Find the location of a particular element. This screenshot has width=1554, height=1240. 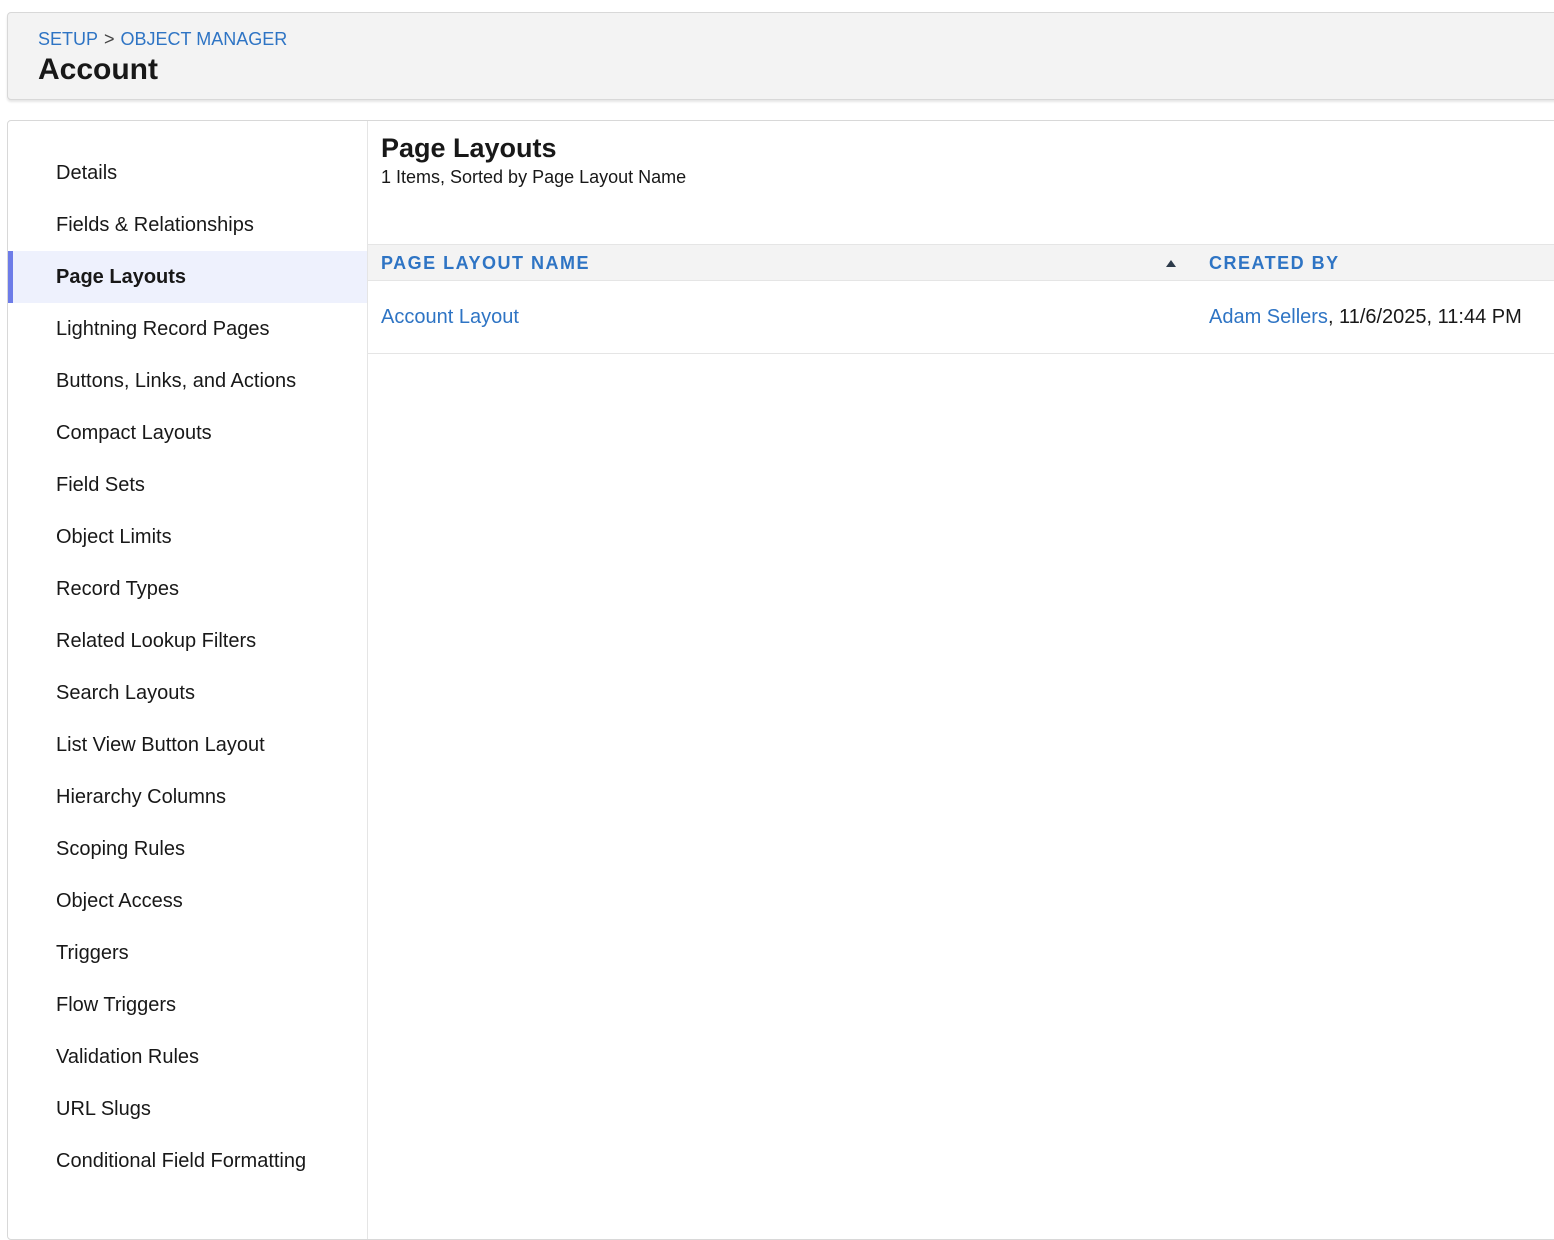

sidebar-item-hierarchy-columns: Hierarchy Columns is located at coordinates (187, 797).